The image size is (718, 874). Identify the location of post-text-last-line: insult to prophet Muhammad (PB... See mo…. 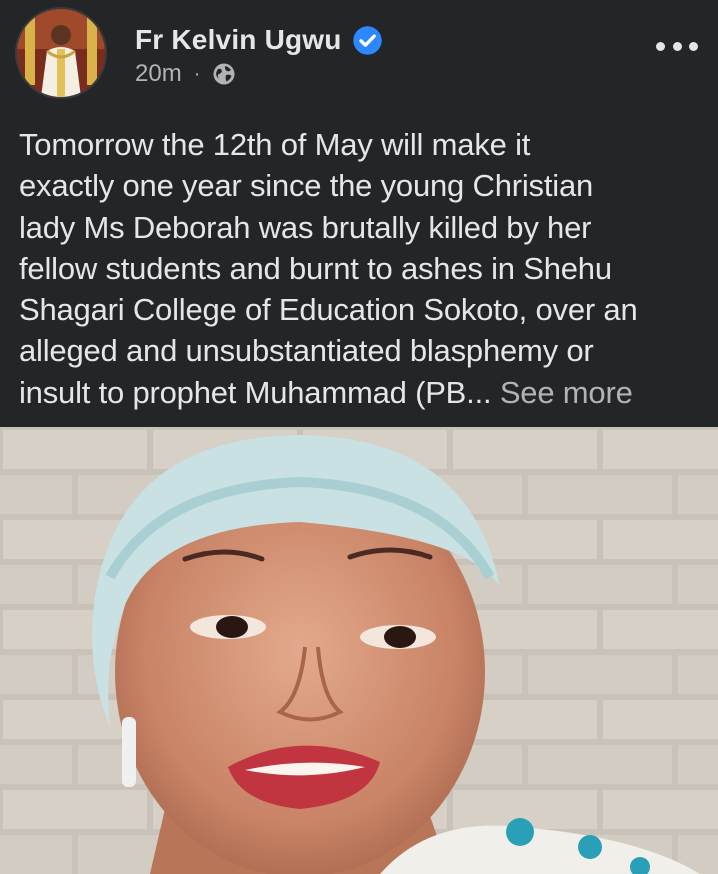
(364, 392).